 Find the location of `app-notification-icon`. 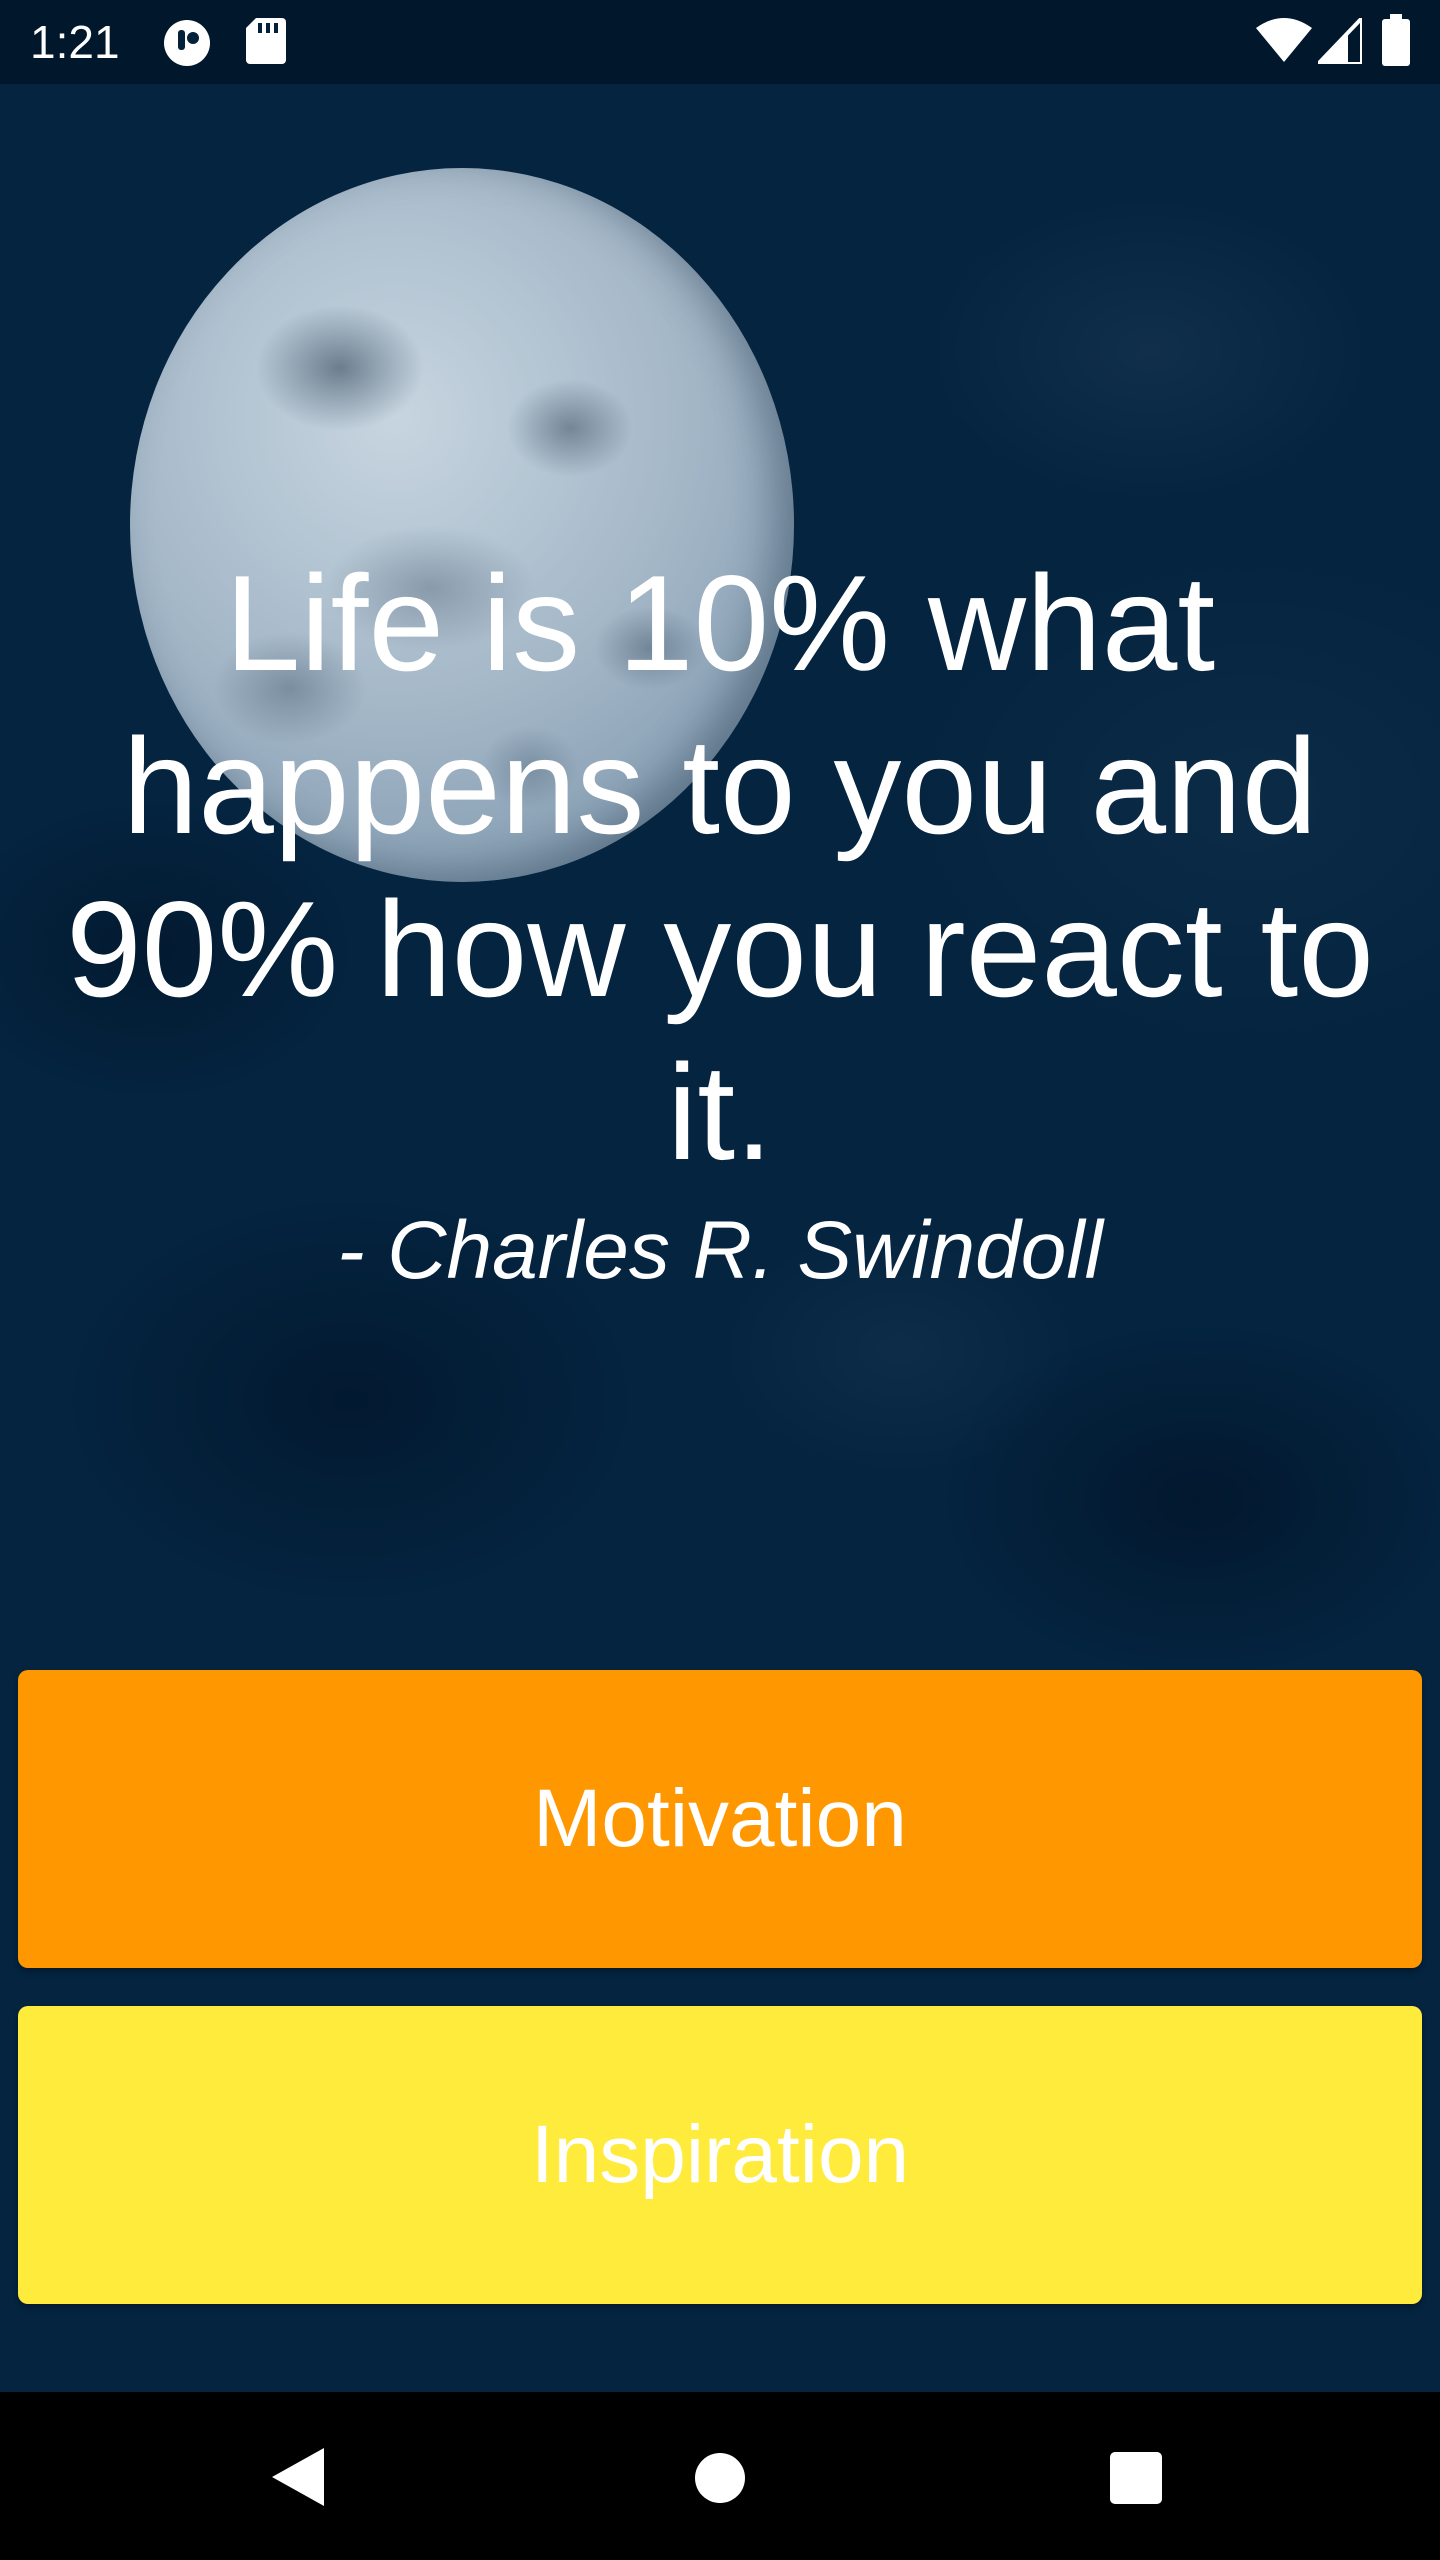

app-notification-icon is located at coordinates (187, 43).